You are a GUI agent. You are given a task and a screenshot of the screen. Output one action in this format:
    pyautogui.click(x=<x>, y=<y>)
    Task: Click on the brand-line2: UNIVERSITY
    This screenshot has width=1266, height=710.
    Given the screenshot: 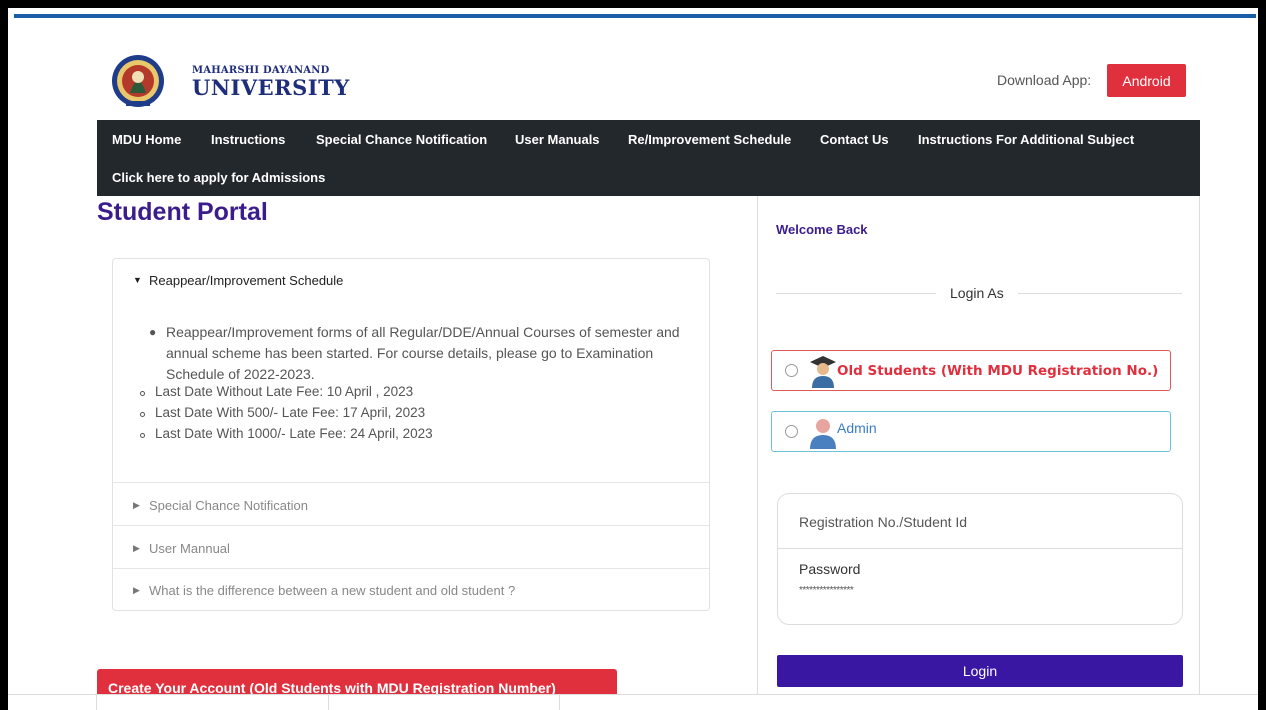 What is the action you would take?
    pyautogui.click(x=271, y=87)
    